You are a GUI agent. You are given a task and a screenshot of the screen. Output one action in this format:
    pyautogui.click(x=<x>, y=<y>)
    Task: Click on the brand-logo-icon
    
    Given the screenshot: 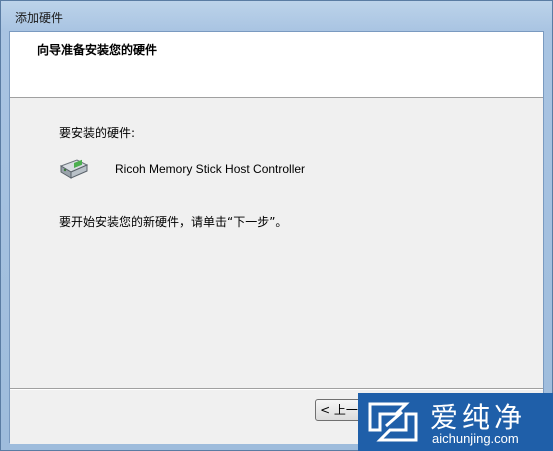 What is the action you would take?
    pyautogui.click(x=393, y=422)
    